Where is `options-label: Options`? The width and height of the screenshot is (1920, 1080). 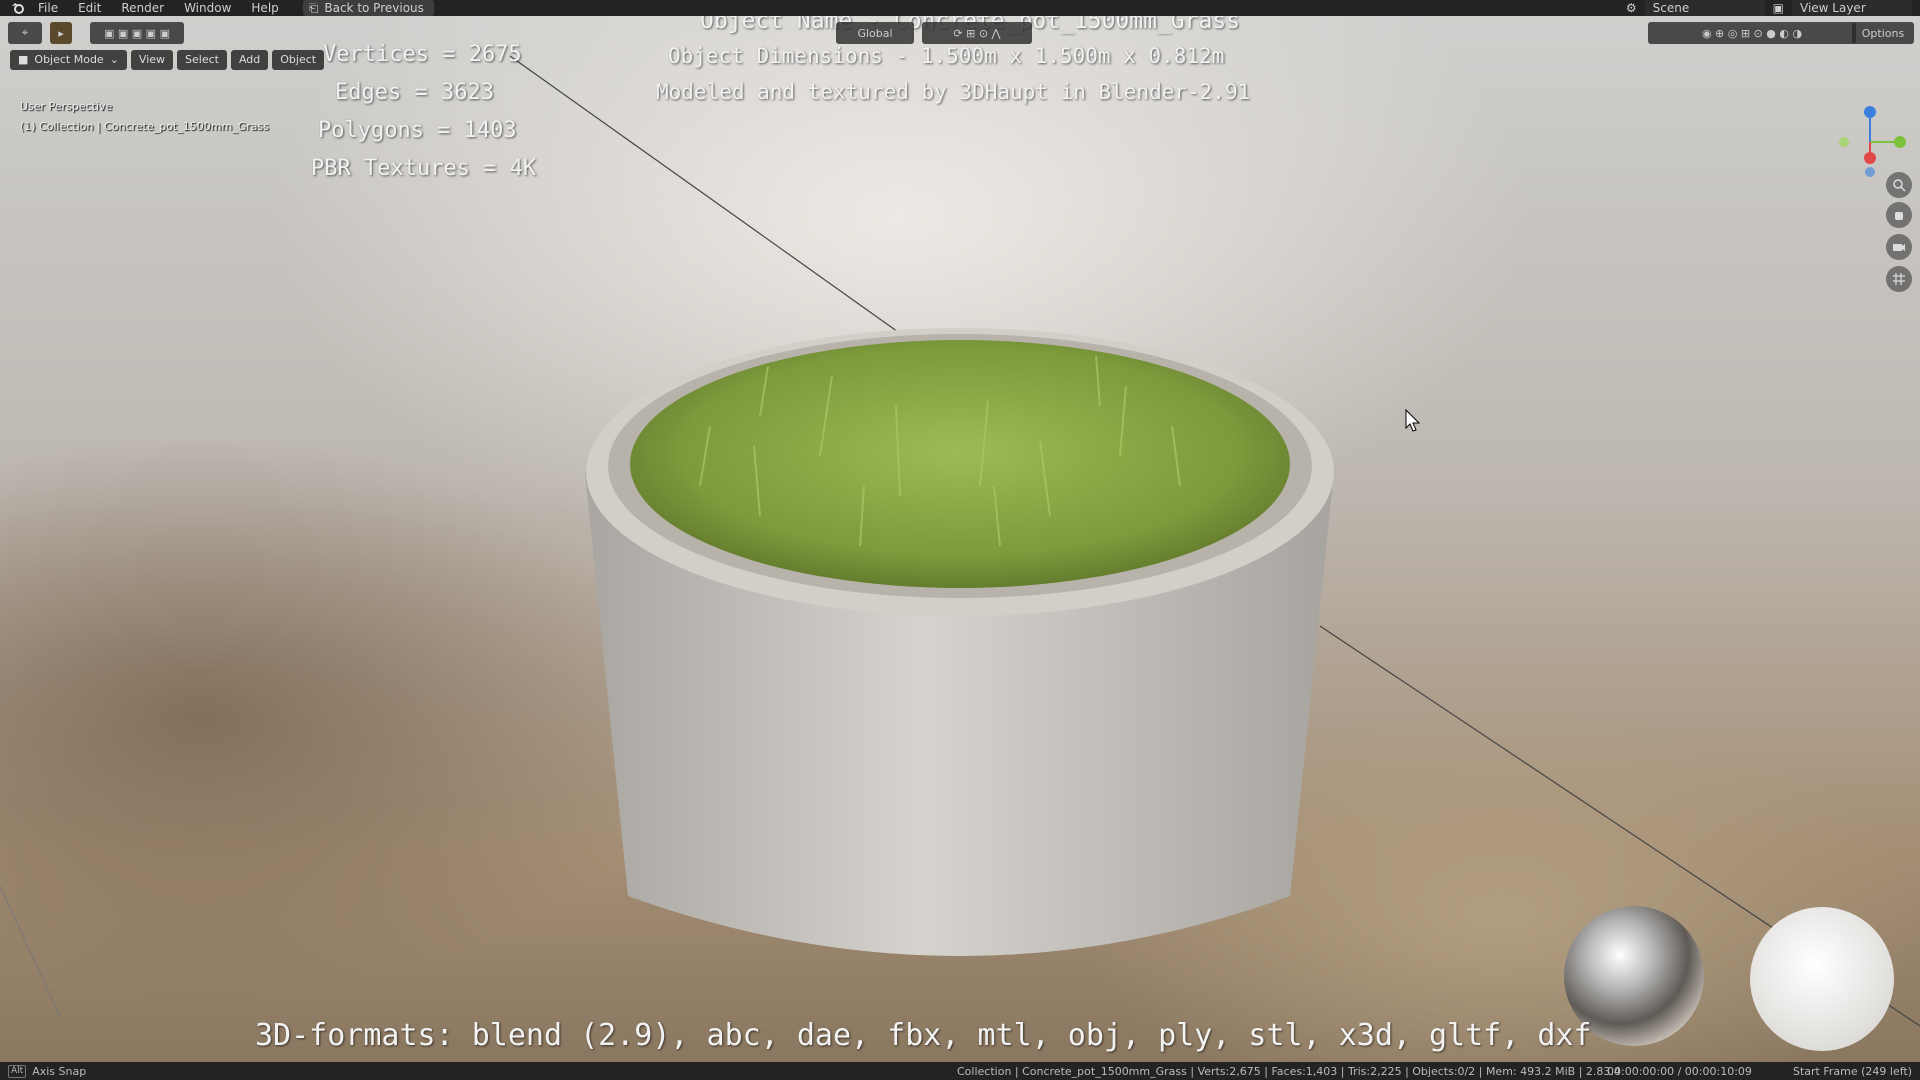
options-label: Options is located at coordinates (1883, 33).